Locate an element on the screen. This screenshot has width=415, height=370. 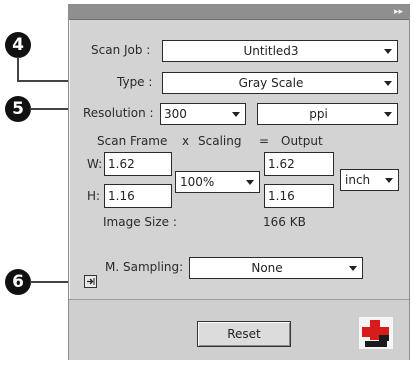
resolution-unit-dropdown: ppi is located at coordinates (327, 114).